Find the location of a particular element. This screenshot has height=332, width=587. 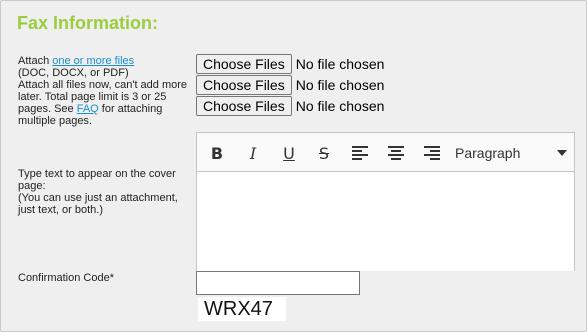

strikethrough-icon: S is located at coordinates (324, 153).